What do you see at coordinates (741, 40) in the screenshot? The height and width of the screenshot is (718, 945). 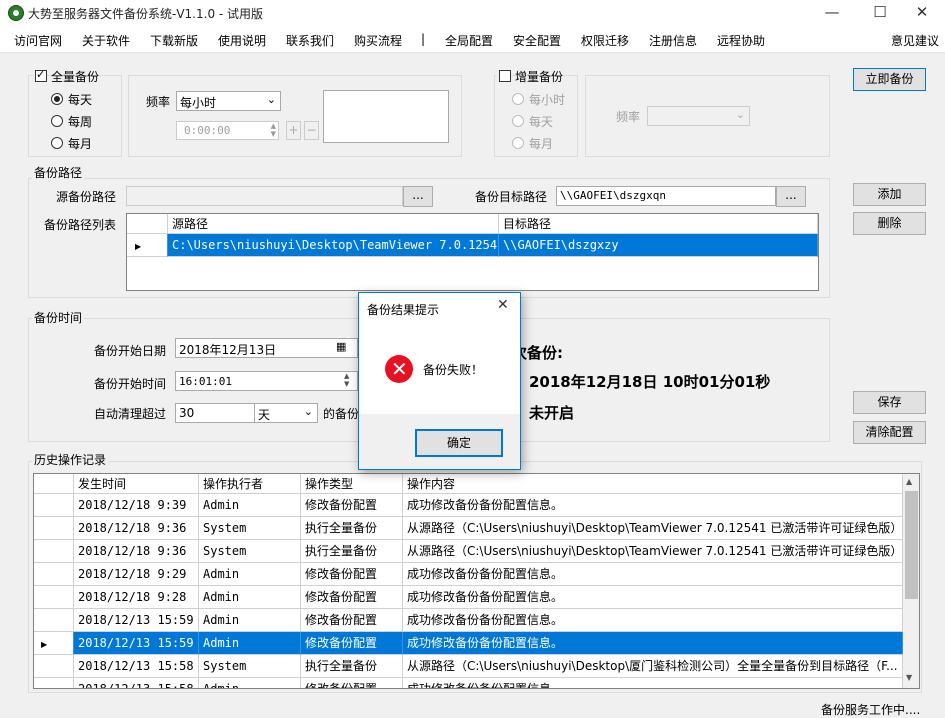 I see `menu-remote-help: 远程协助` at bounding box center [741, 40].